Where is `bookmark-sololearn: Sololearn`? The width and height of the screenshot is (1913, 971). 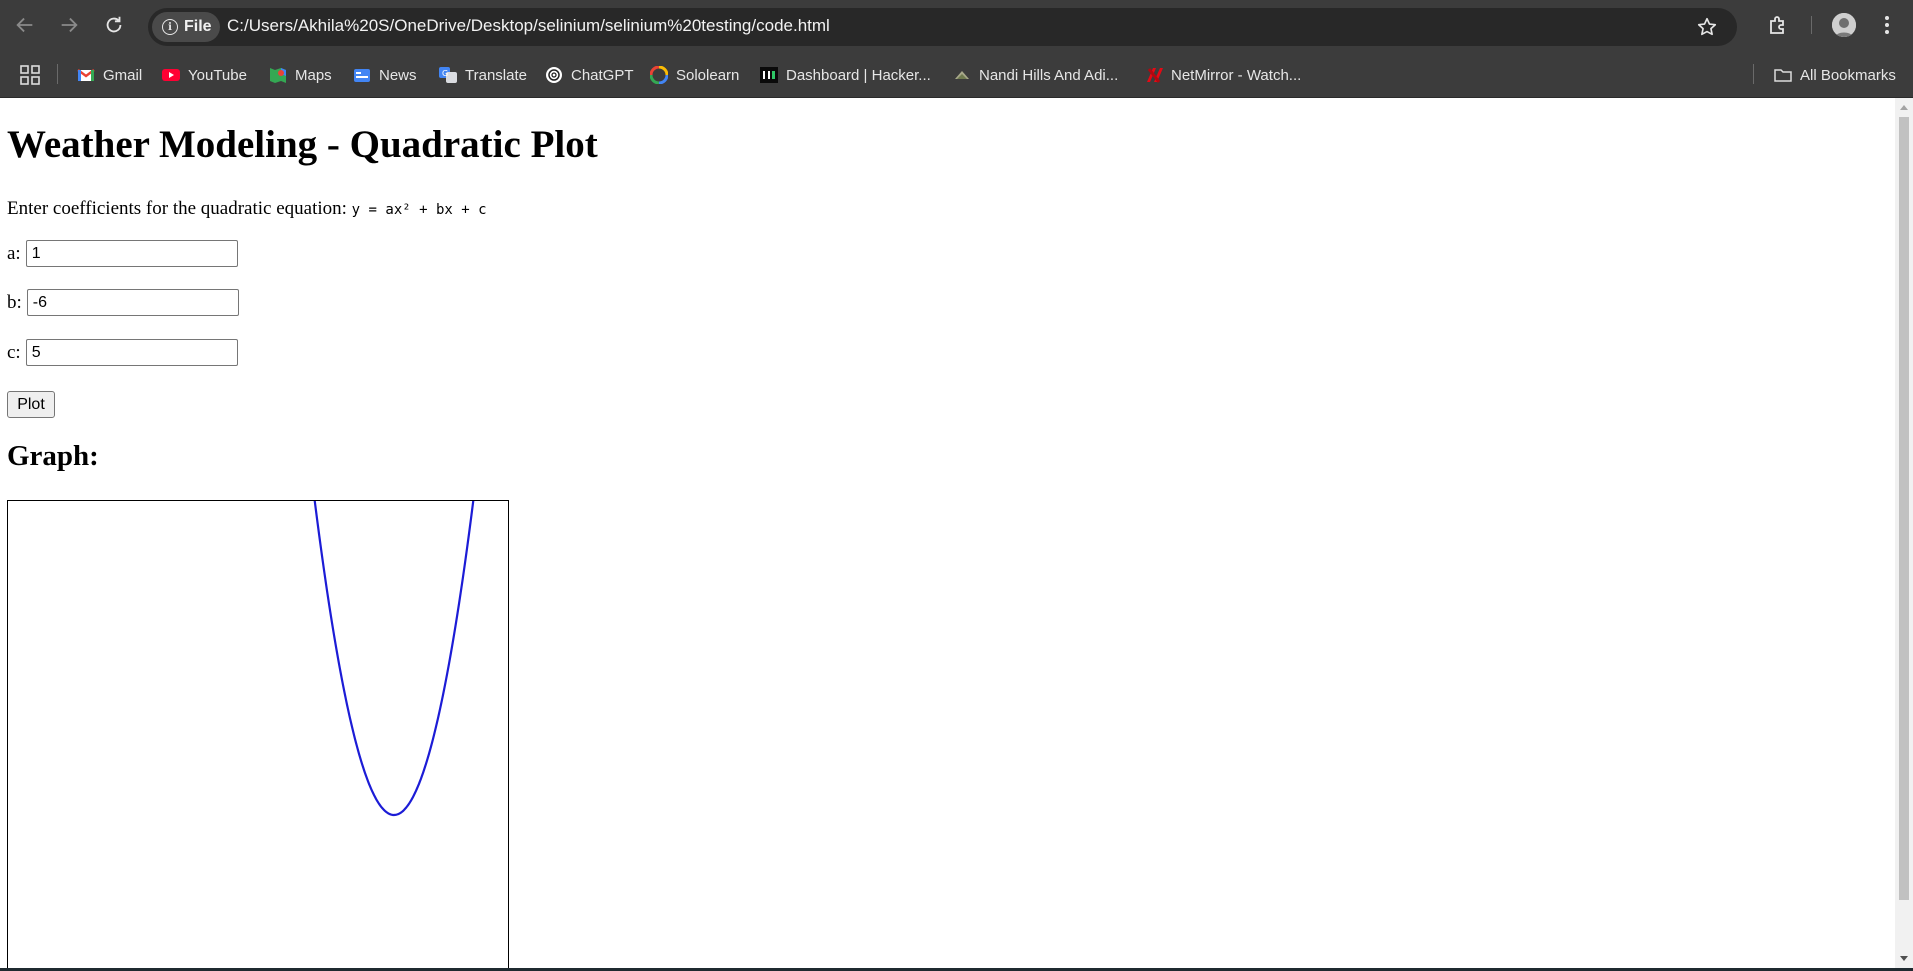
bookmark-sololearn: Sololearn is located at coordinates (694, 75).